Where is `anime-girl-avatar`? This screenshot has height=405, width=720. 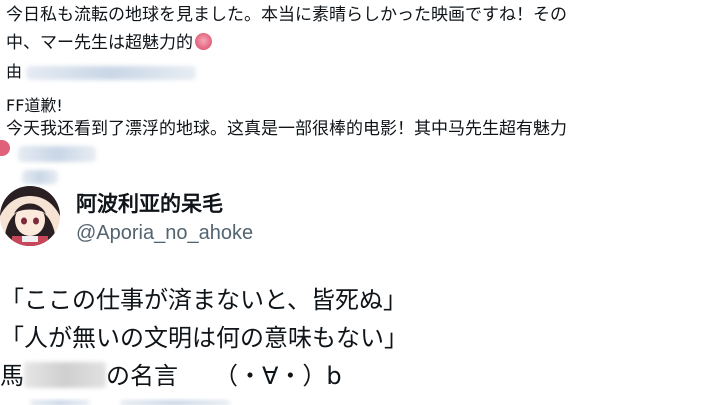
anime-girl-avatar is located at coordinates (30, 216).